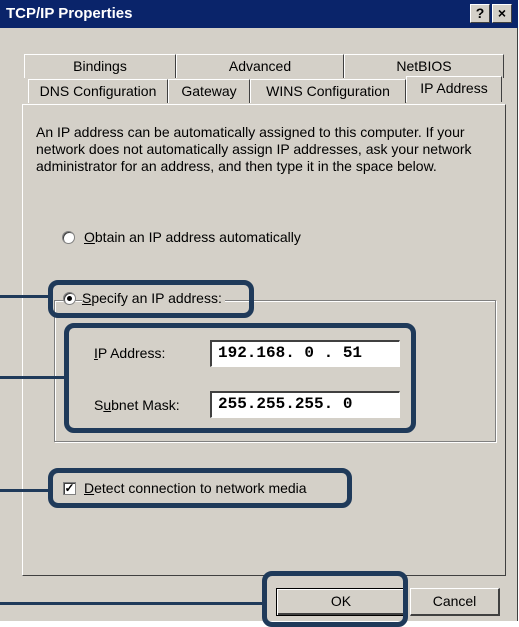 Image resolution: width=519 pixels, height=627 pixels. Describe the element at coordinates (130, 353) in the screenshot. I see `ip-address-label: IP Address:` at that location.